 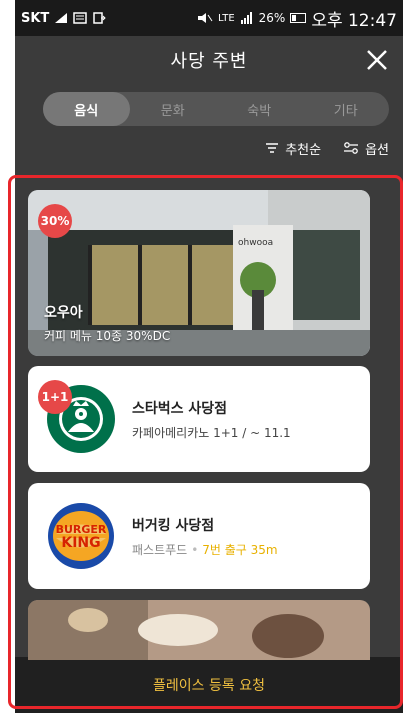 What do you see at coordinates (303, 150) in the screenshot?
I see `sort-order-label: 추천순` at bounding box center [303, 150].